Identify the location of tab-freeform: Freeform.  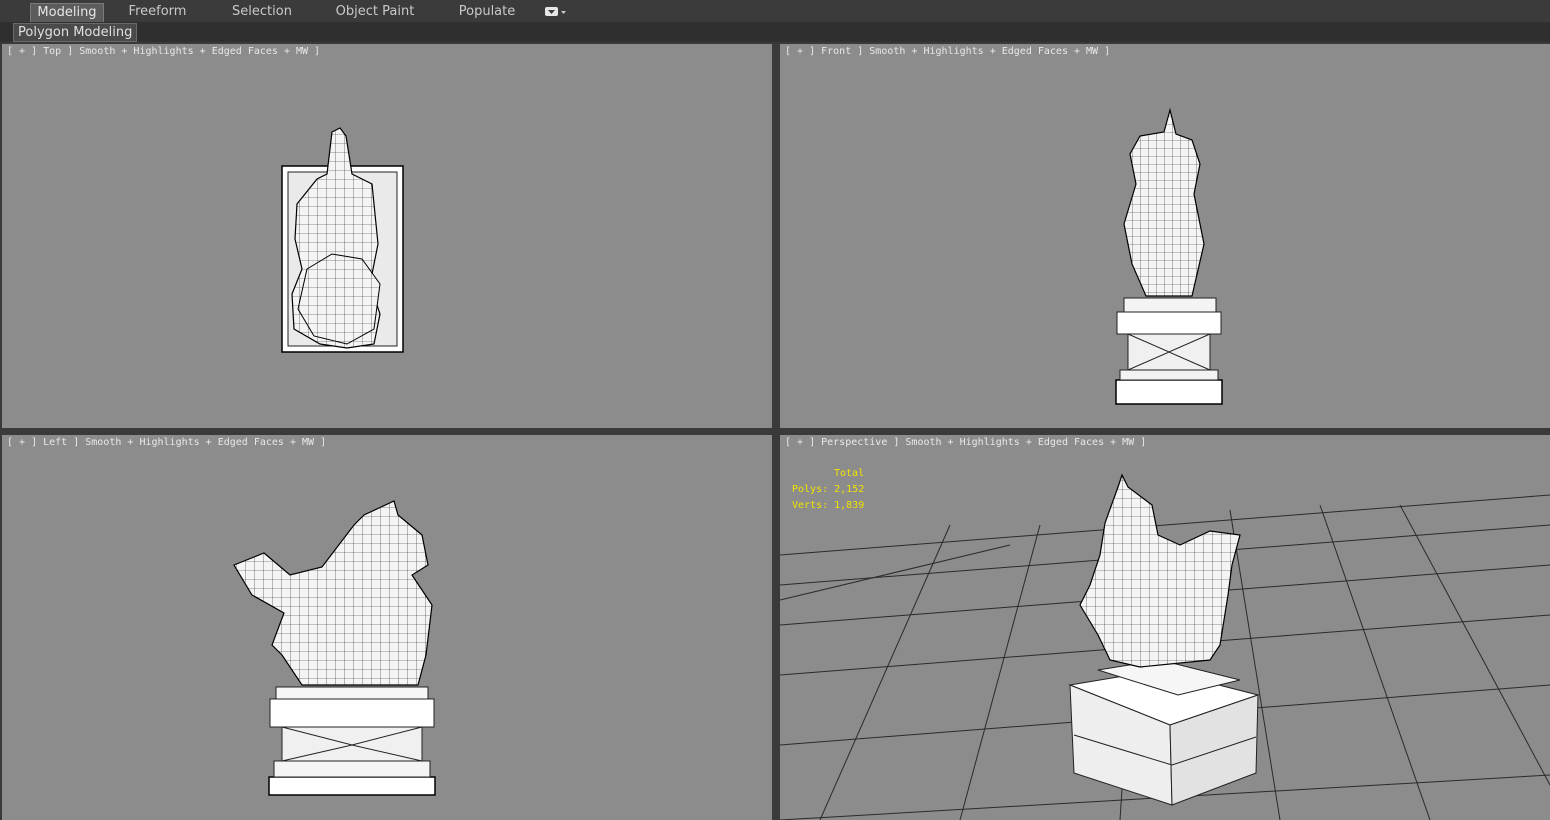
(157, 12).